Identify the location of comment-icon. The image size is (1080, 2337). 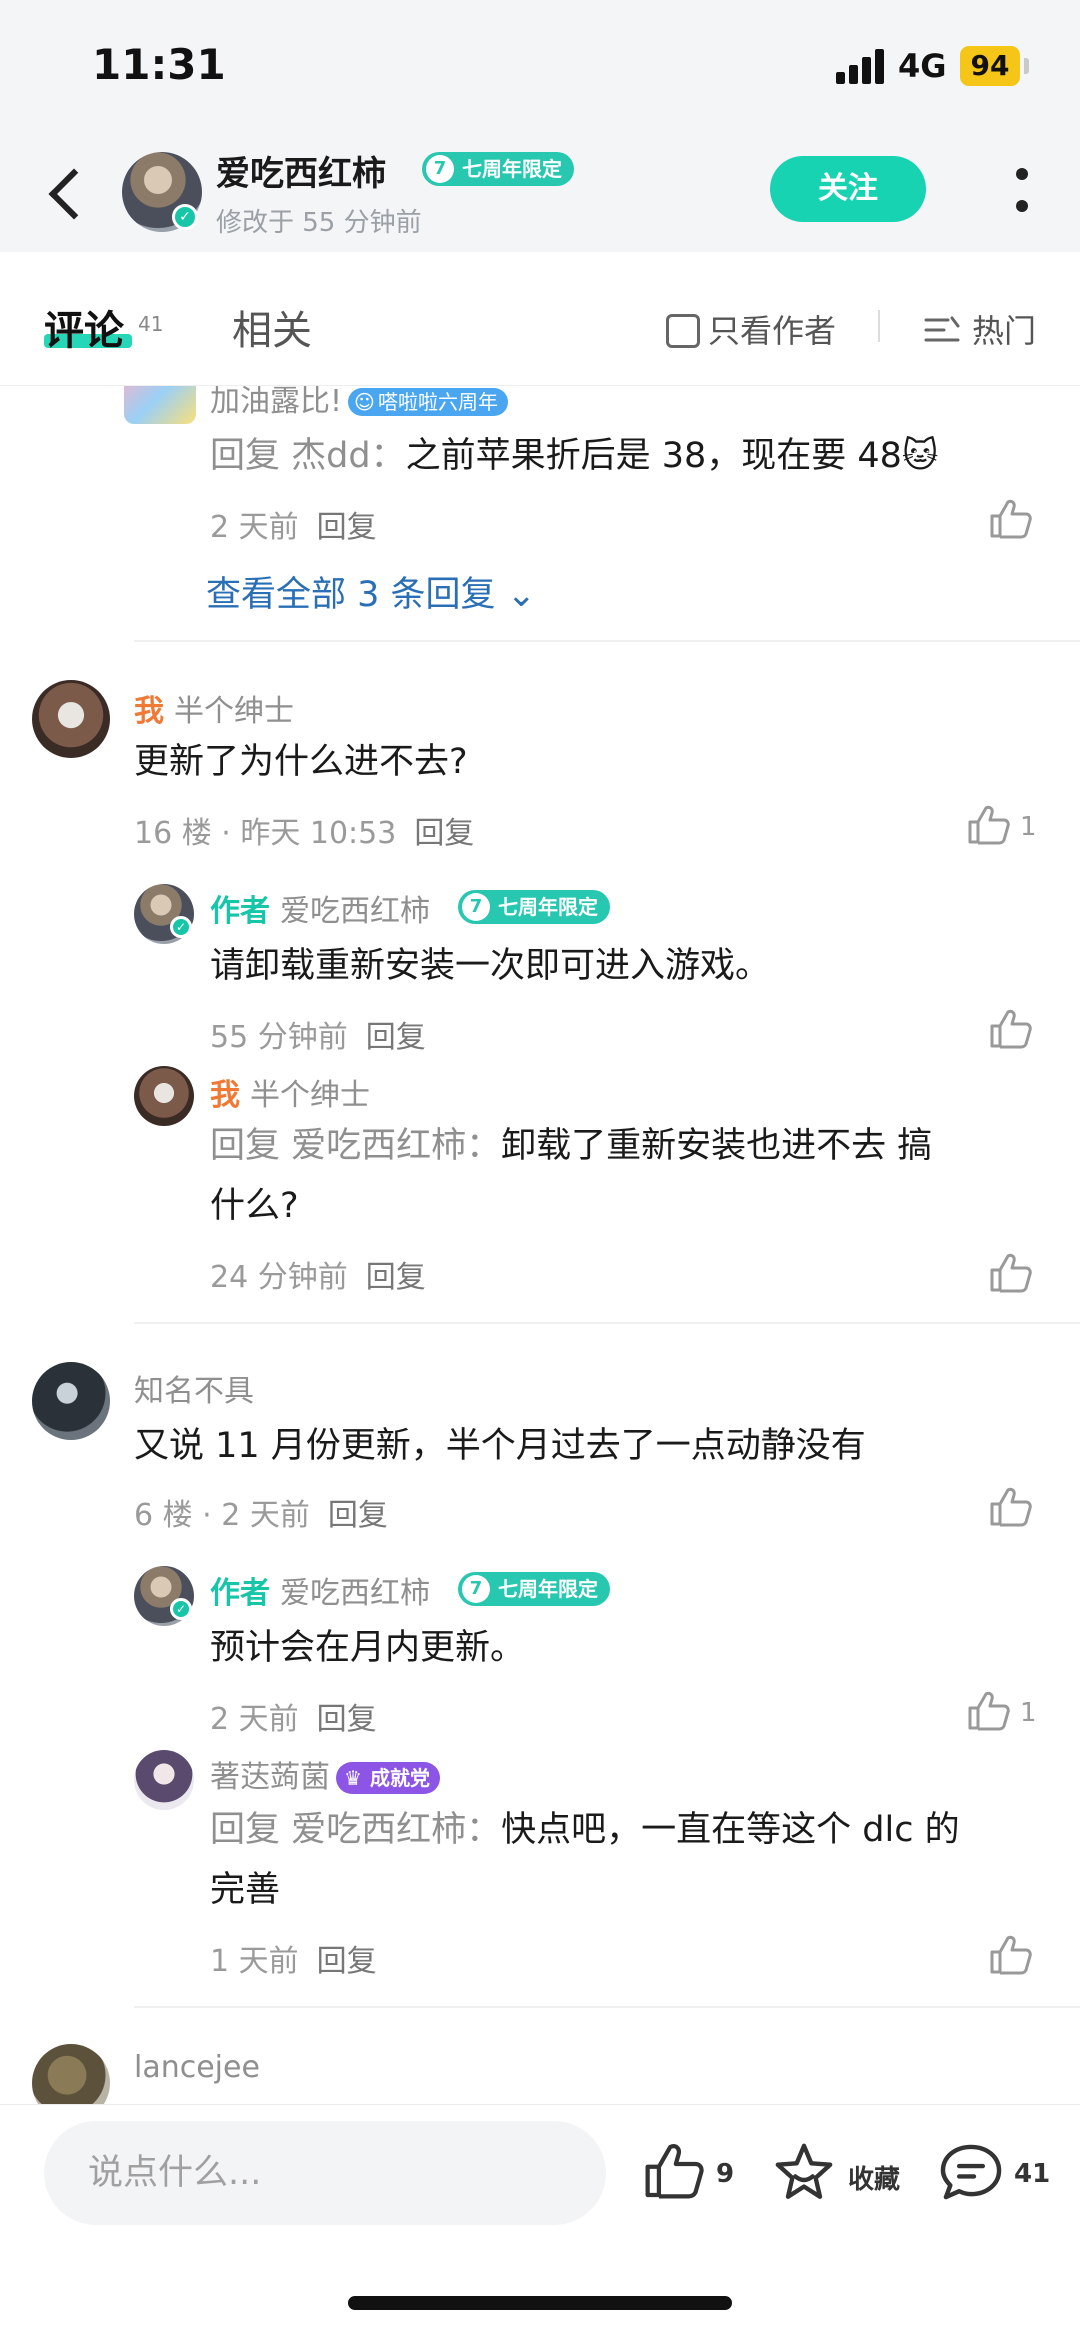
(971, 2172).